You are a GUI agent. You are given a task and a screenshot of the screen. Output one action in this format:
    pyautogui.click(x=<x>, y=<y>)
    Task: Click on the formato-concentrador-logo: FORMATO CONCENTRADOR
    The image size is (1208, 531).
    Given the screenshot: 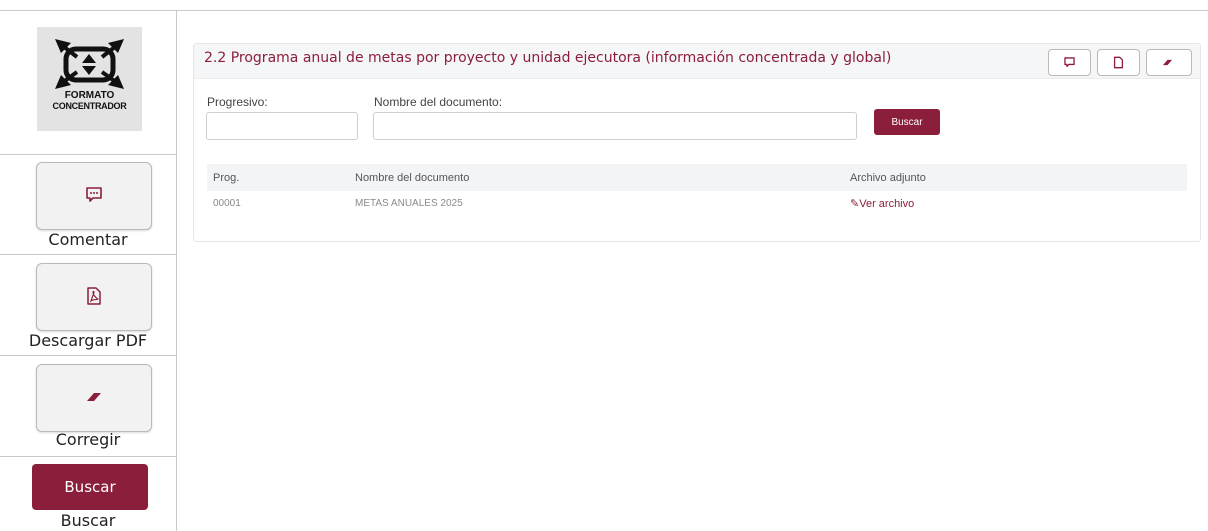 What is the action you would take?
    pyautogui.click(x=89, y=79)
    